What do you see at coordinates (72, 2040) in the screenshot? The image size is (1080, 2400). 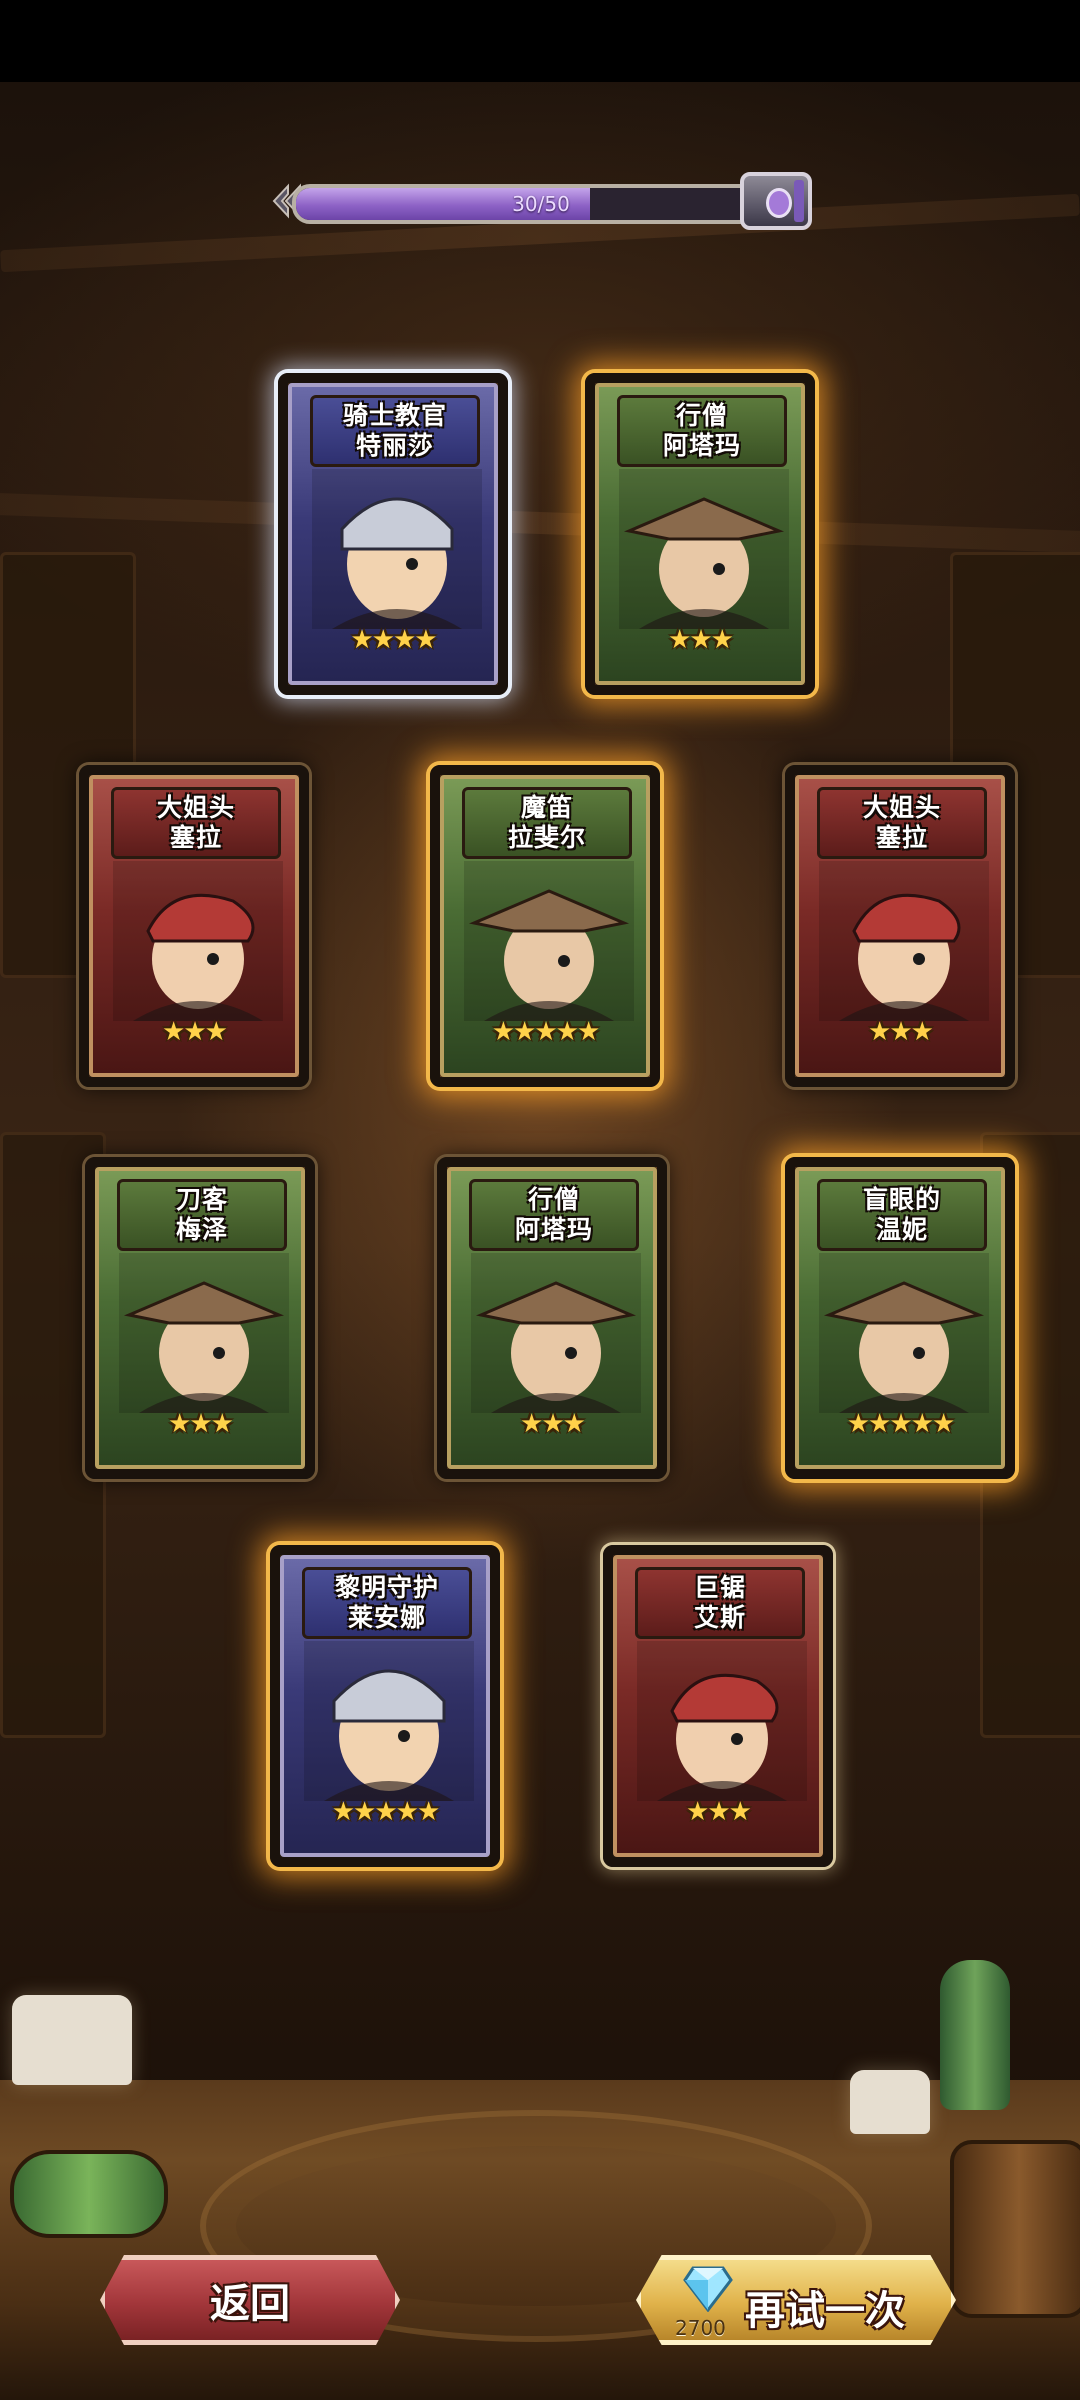 I see `candle-left` at bounding box center [72, 2040].